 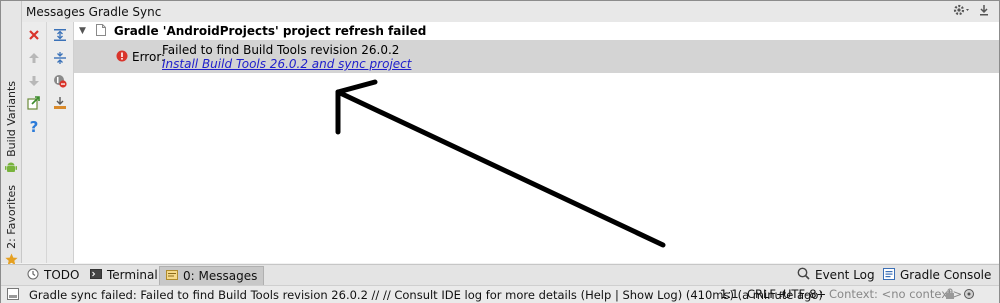 I want to click on build-variants-tab: Build Variants, so click(x=11, y=128).